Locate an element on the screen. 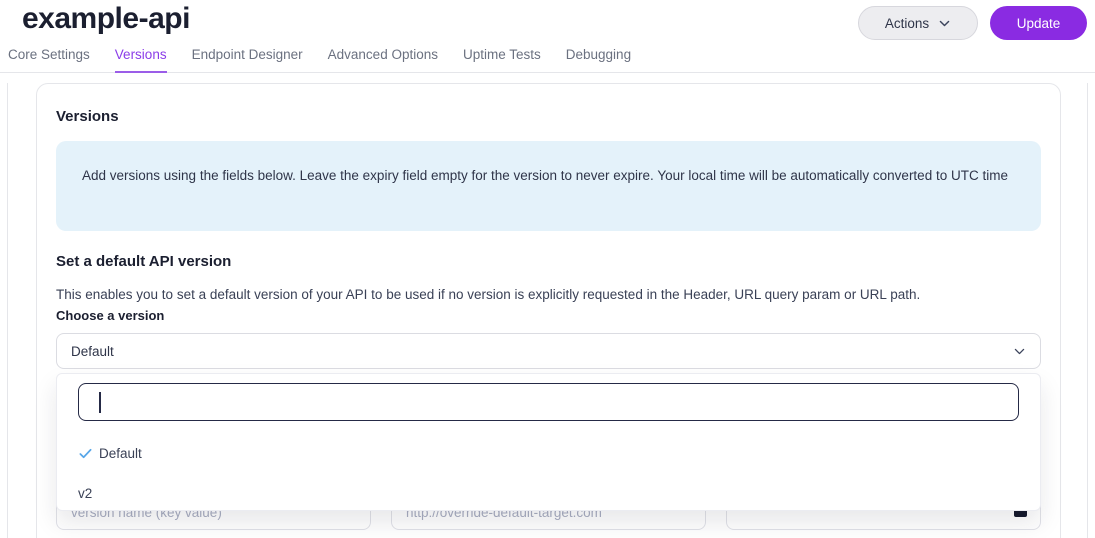  option-default-label: Default is located at coordinates (120, 453).